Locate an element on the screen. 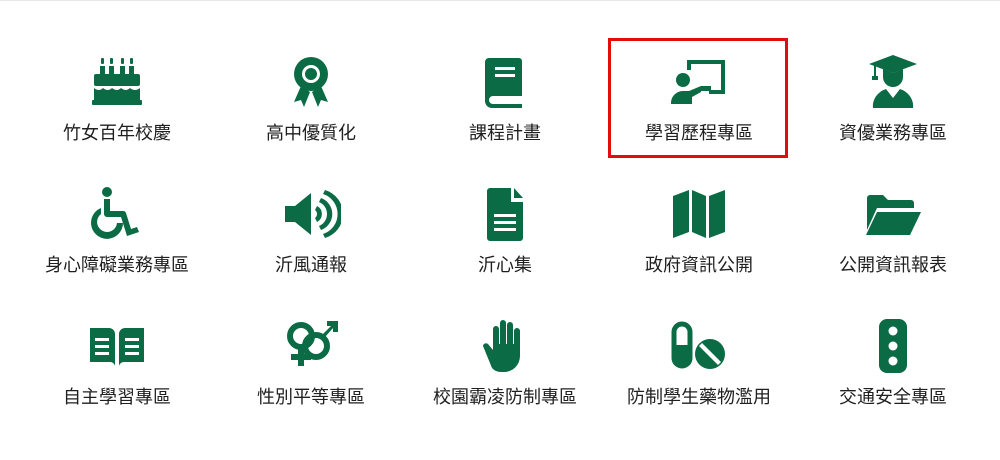  tile-self-directed-learning: 自主學習專區 is located at coordinates (117, 364).